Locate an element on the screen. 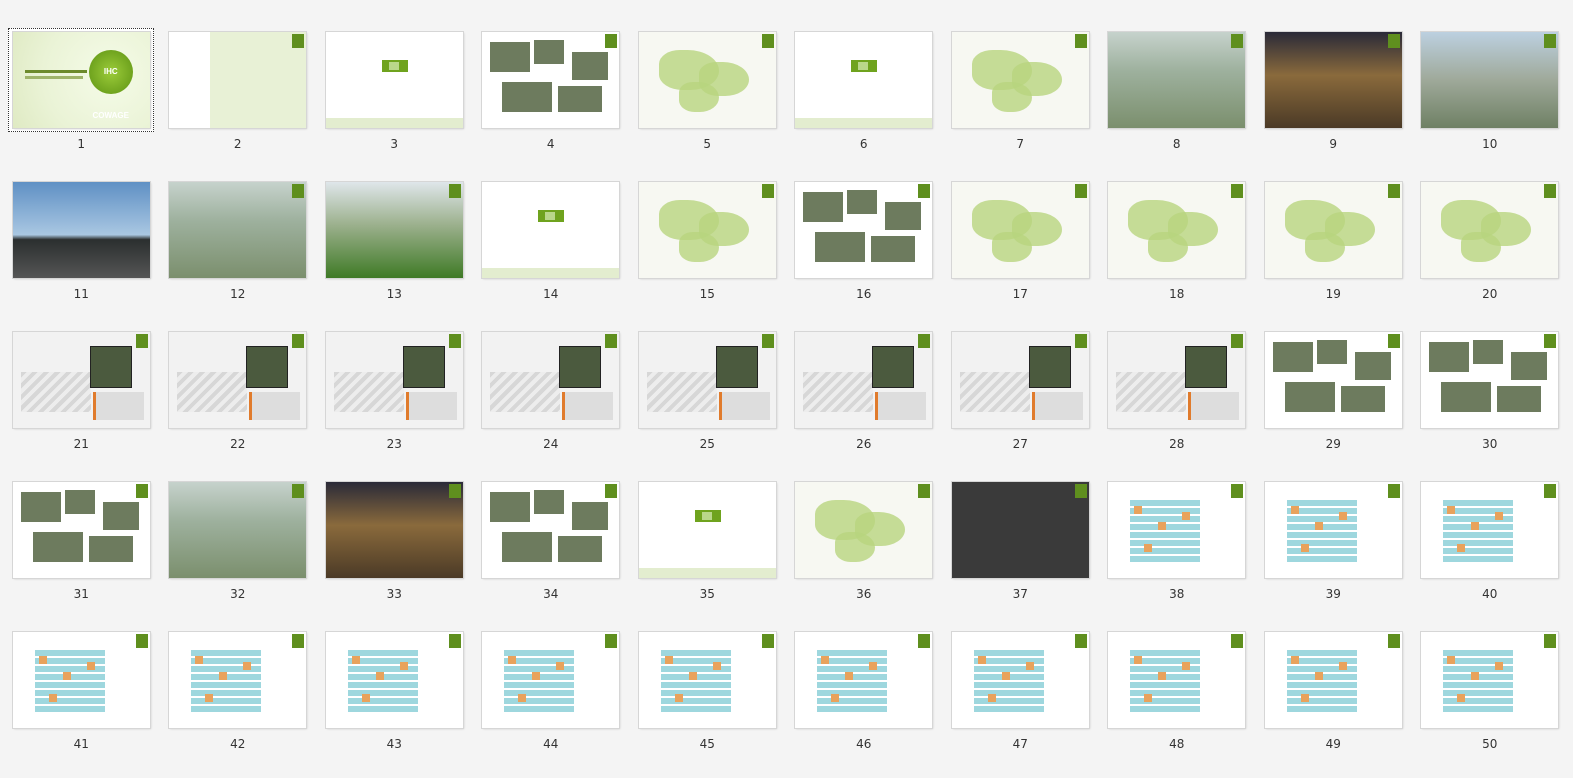 The height and width of the screenshot is (778, 1573). slide-thumbnail: 29 is located at coordinates (1333, 403).